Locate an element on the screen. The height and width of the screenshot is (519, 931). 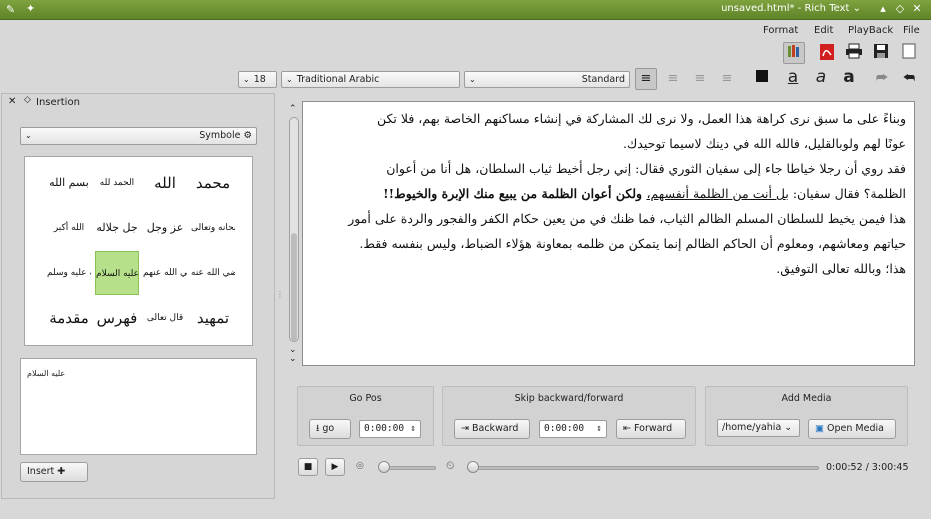
media-file-icon: ▣ is located at coordinates (819, 428).